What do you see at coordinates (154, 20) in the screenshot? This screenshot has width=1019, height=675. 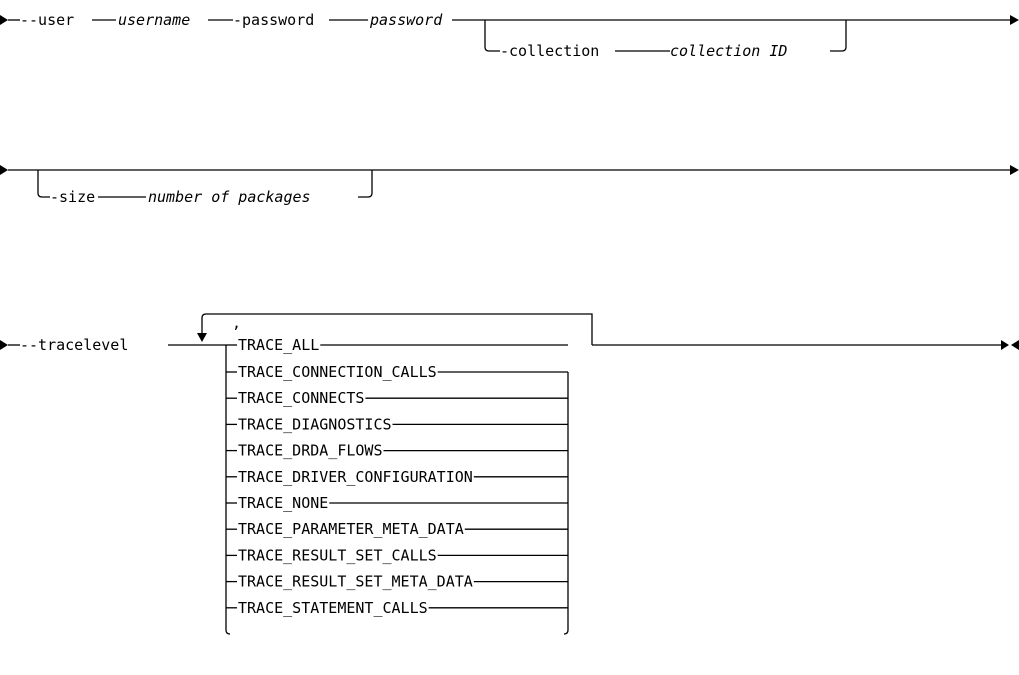 I see `username-variable: username` at bounding box center [154, 20].